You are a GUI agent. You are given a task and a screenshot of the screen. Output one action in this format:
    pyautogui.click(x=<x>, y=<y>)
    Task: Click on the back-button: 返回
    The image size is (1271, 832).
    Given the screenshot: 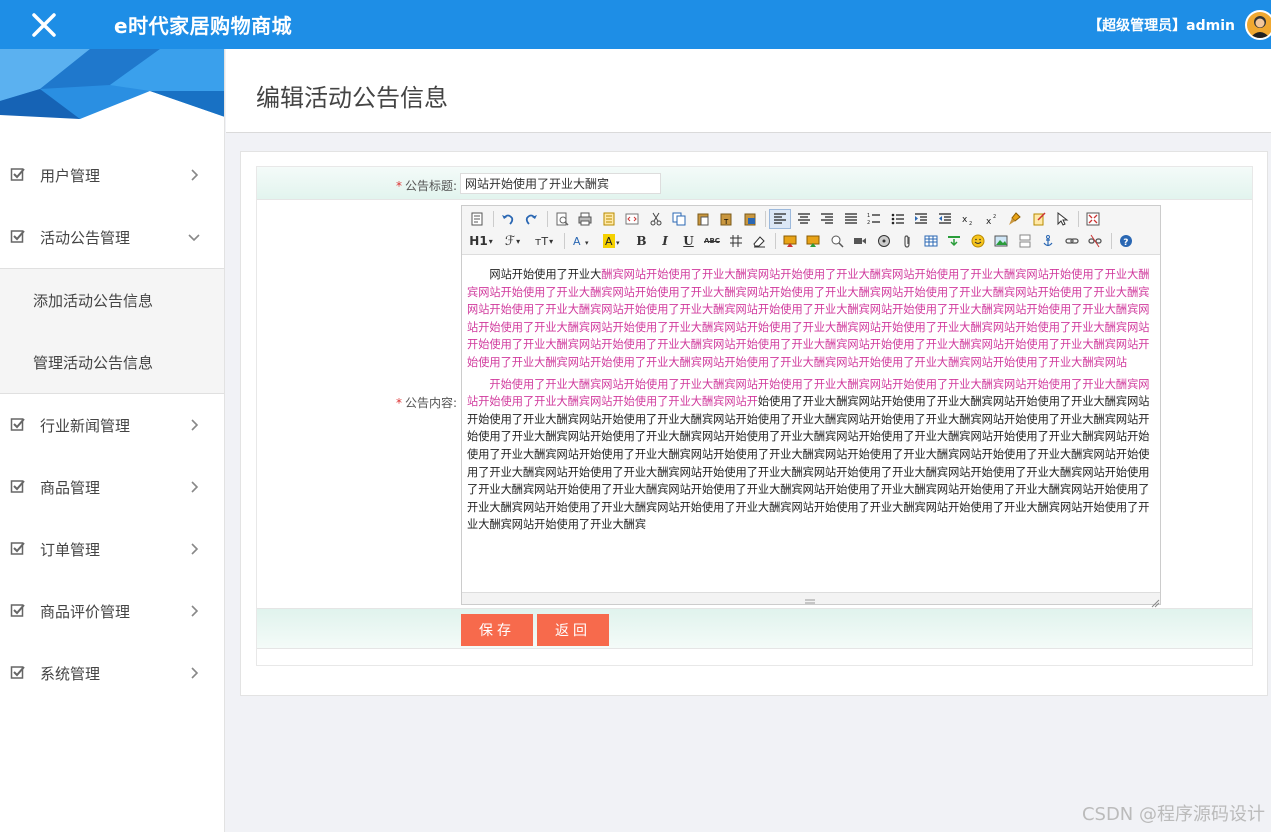 What is the action you would take?
    pyautogui.click(x=573, y=630)
    